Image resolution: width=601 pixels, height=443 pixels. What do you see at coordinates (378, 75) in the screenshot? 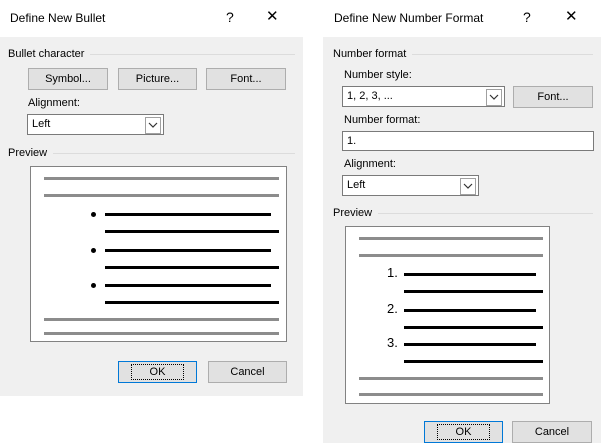
I see `number-style-label: Number style:` at bounding box center [378, 75].